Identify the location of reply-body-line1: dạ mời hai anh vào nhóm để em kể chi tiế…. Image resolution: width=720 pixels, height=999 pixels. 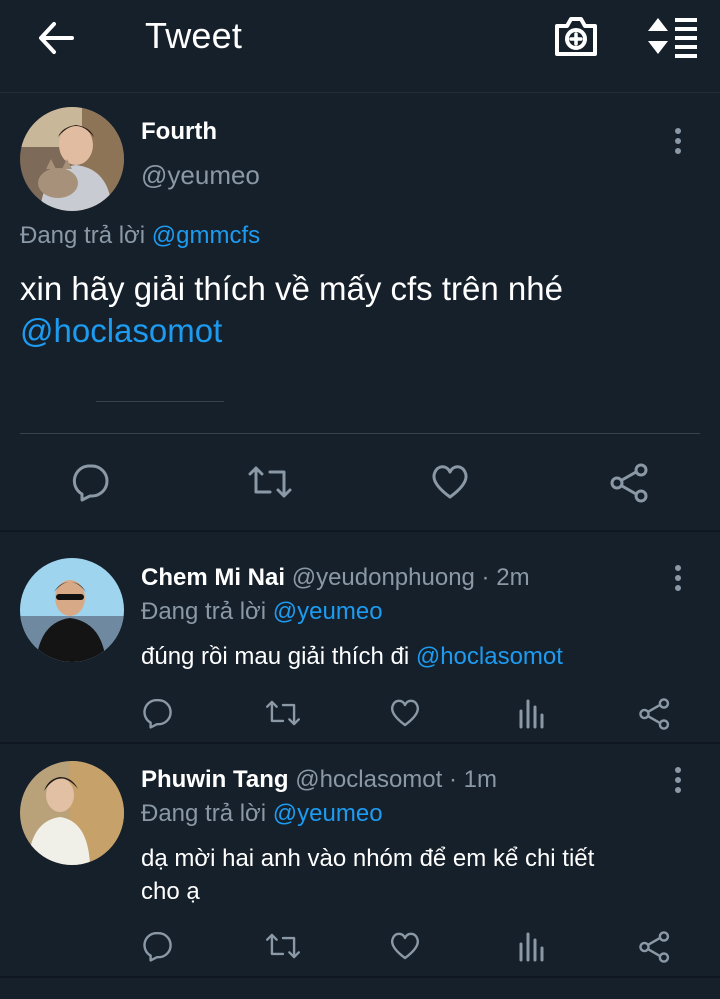
(368, 858).